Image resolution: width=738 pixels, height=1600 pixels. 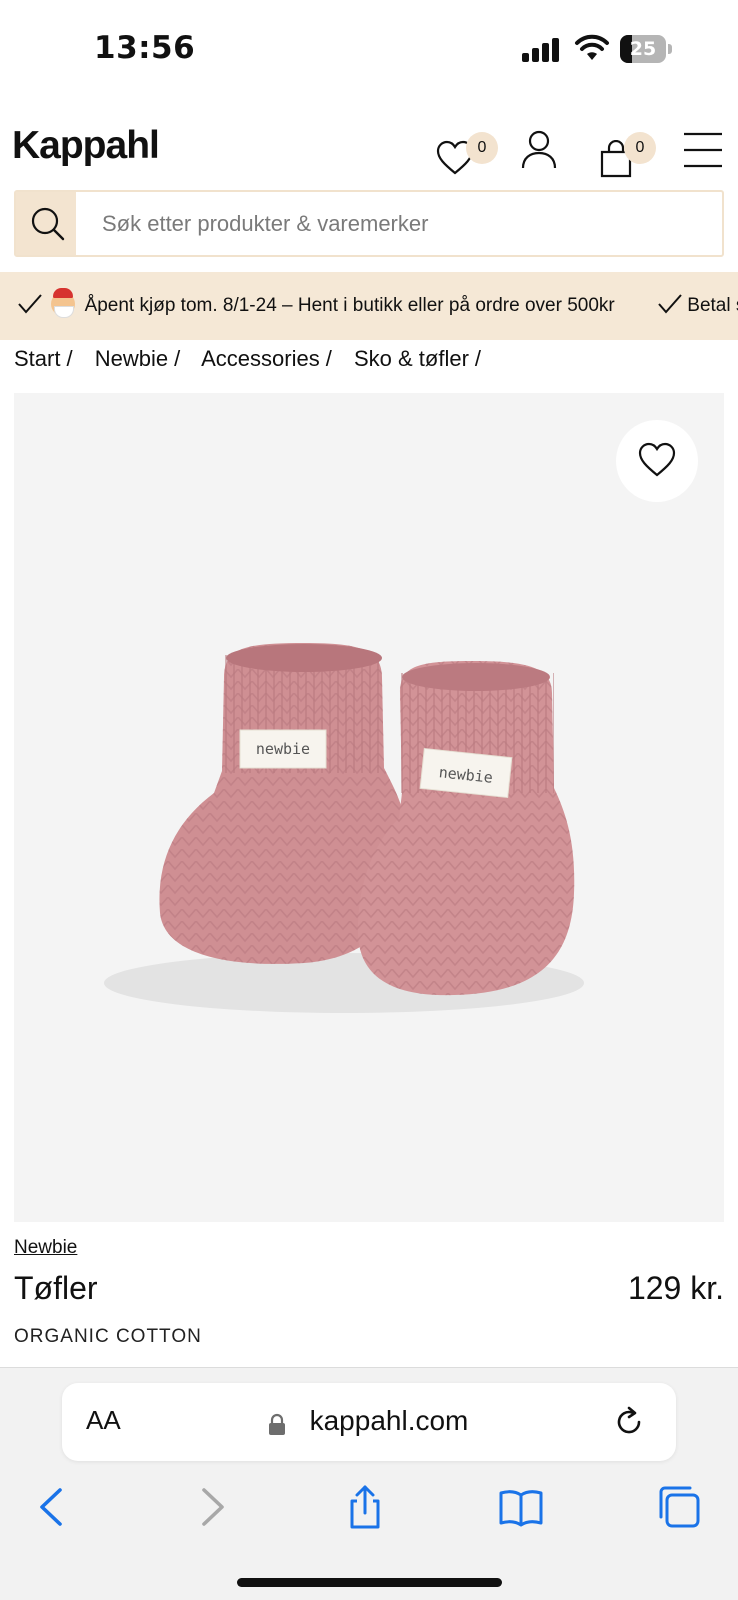 I want to click on back-icon, so click(x=53, y=1507).